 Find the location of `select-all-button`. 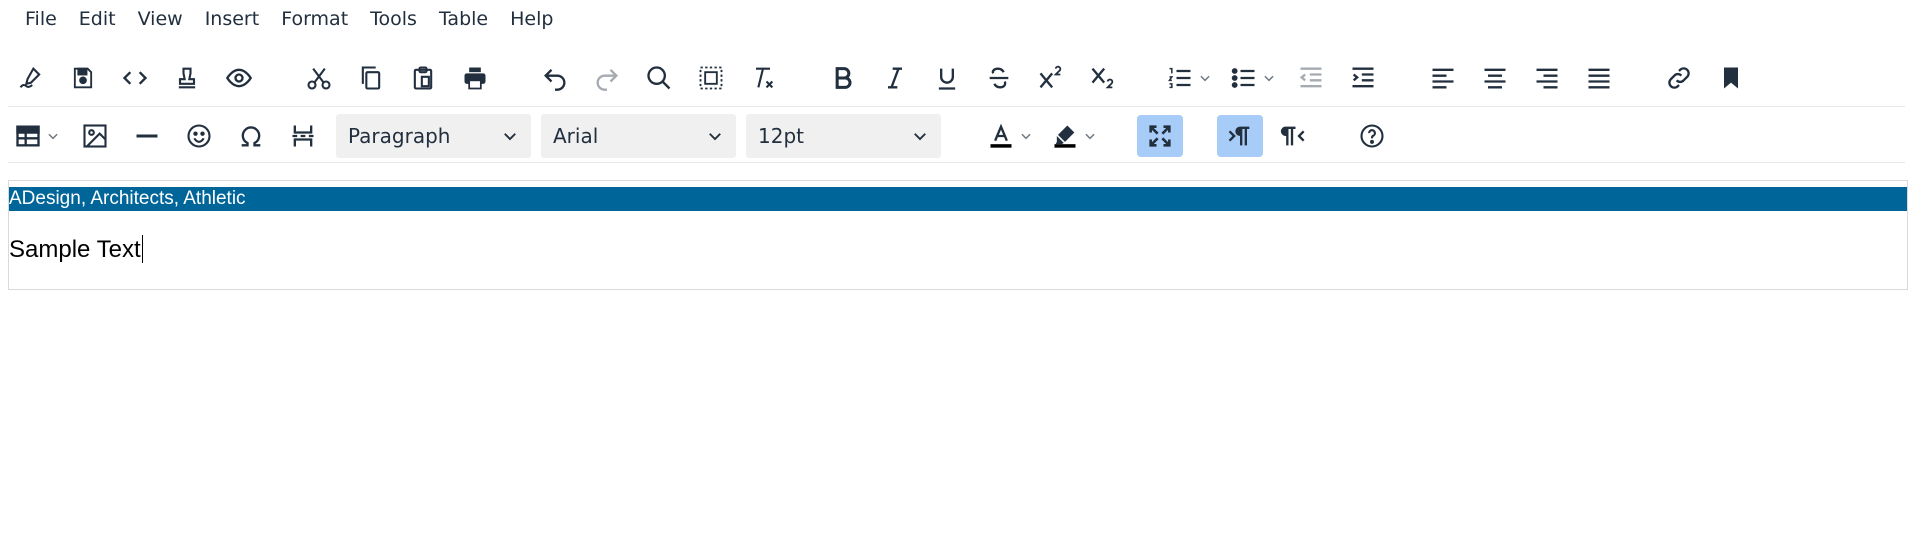

select-all-button is located at coordinates (711, 78).